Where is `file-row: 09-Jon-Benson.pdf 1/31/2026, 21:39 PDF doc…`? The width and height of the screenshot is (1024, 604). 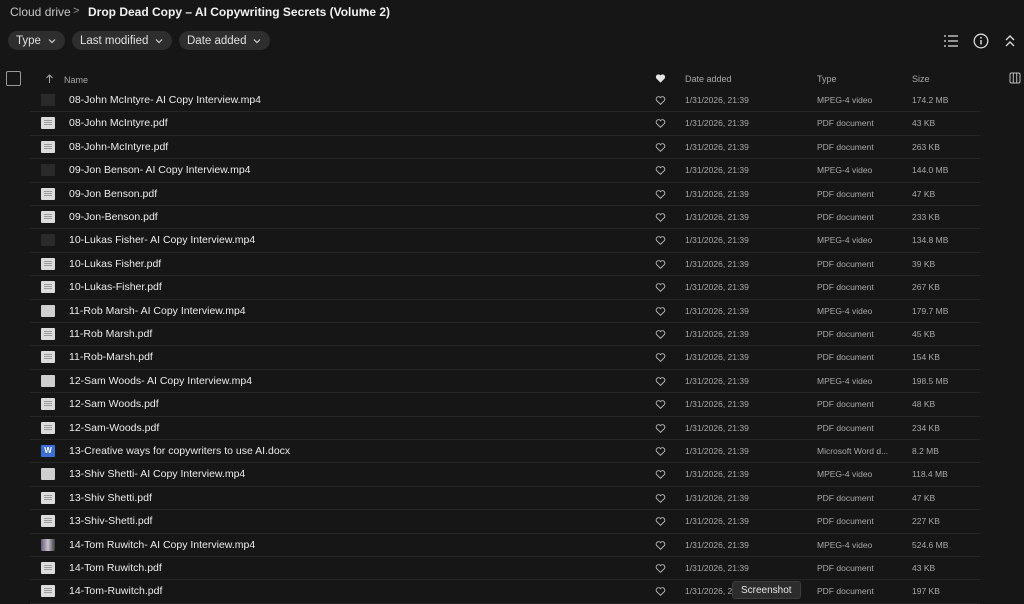 file-row: 09-Jon-Benson.pdf 1/31/2026, 21:39 PDF doc… is located at coordinates (512, 218).